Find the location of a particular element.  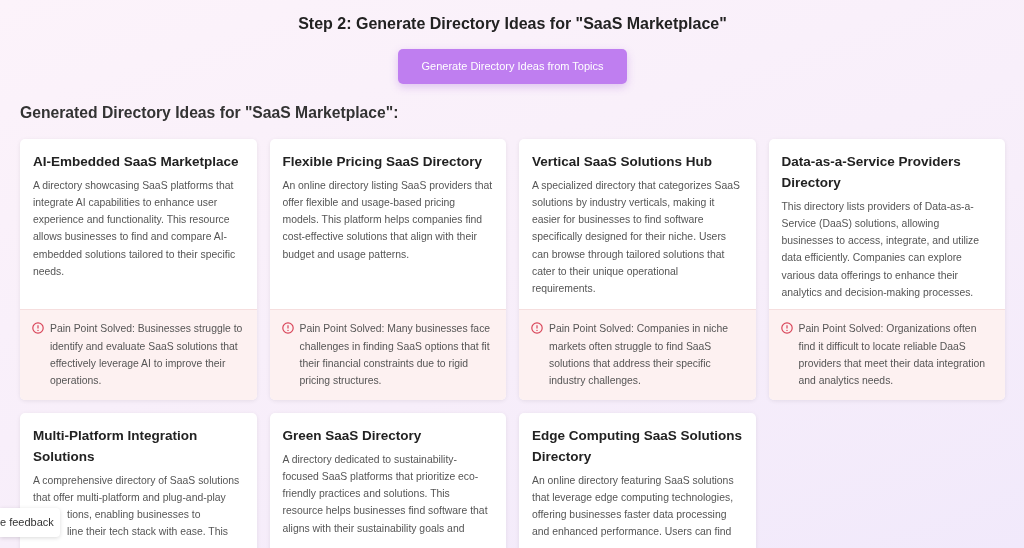

idea-description: A directory showcasing SaaS platforms that integrate AI capabilities to enhance user experience and functionality. This resource allows businesses to find and compare AI-embedded solutions tailored to their specific needs. is located at coordinates (135, 228).